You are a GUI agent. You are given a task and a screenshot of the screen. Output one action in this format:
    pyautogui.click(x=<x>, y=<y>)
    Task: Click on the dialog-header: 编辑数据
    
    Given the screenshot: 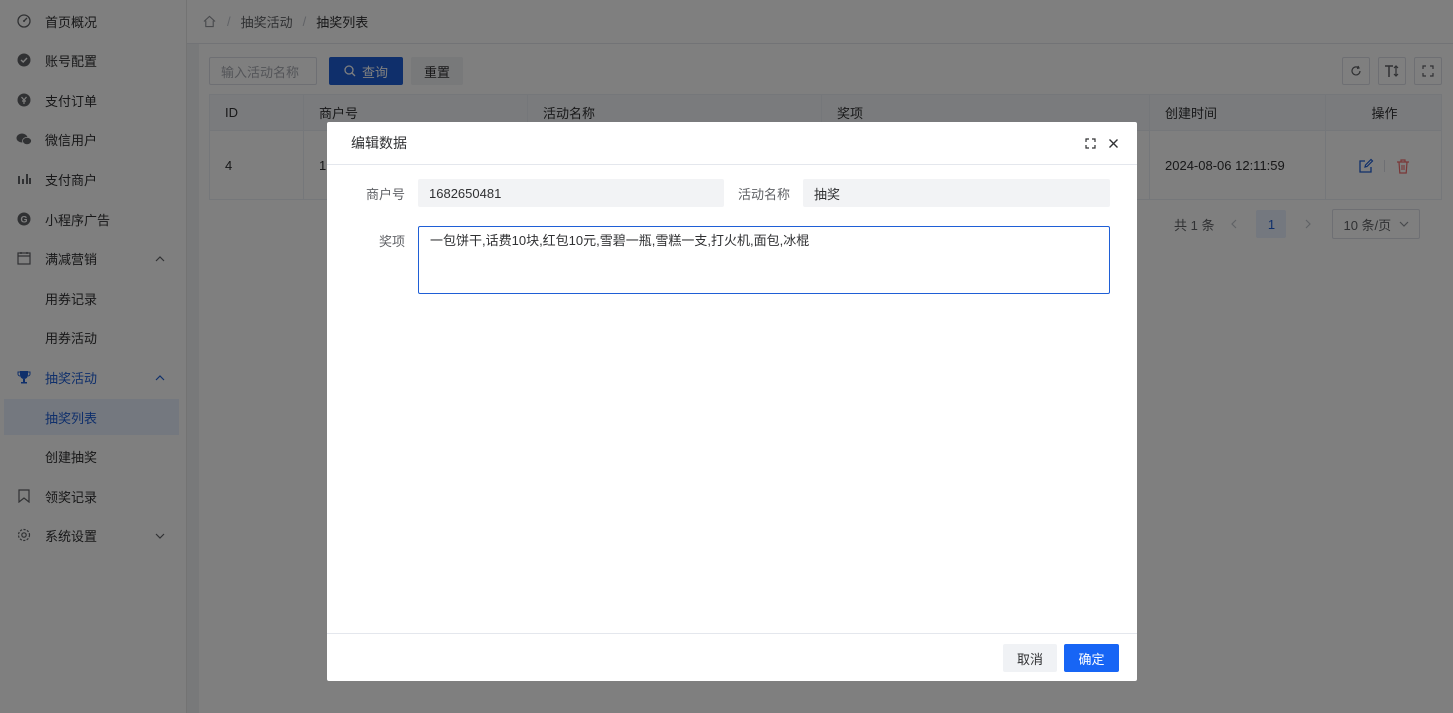 What is the action you would take?
    pyautogui.click(x=732, y=143)
    